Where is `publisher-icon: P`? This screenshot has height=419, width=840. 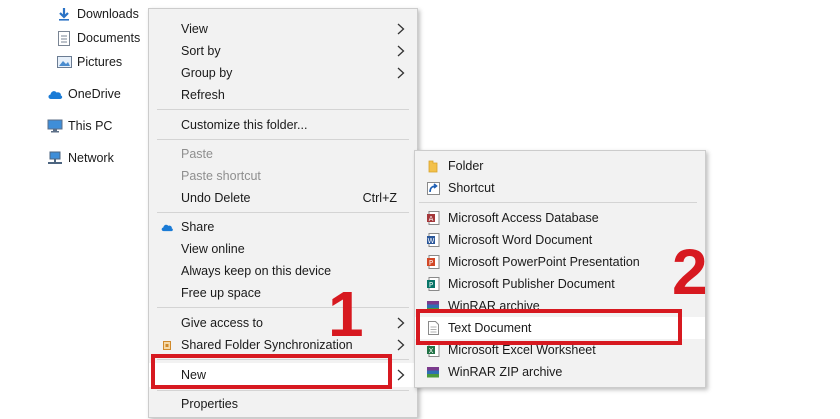 publisher-icon: P is located at coordinates (433, 284).